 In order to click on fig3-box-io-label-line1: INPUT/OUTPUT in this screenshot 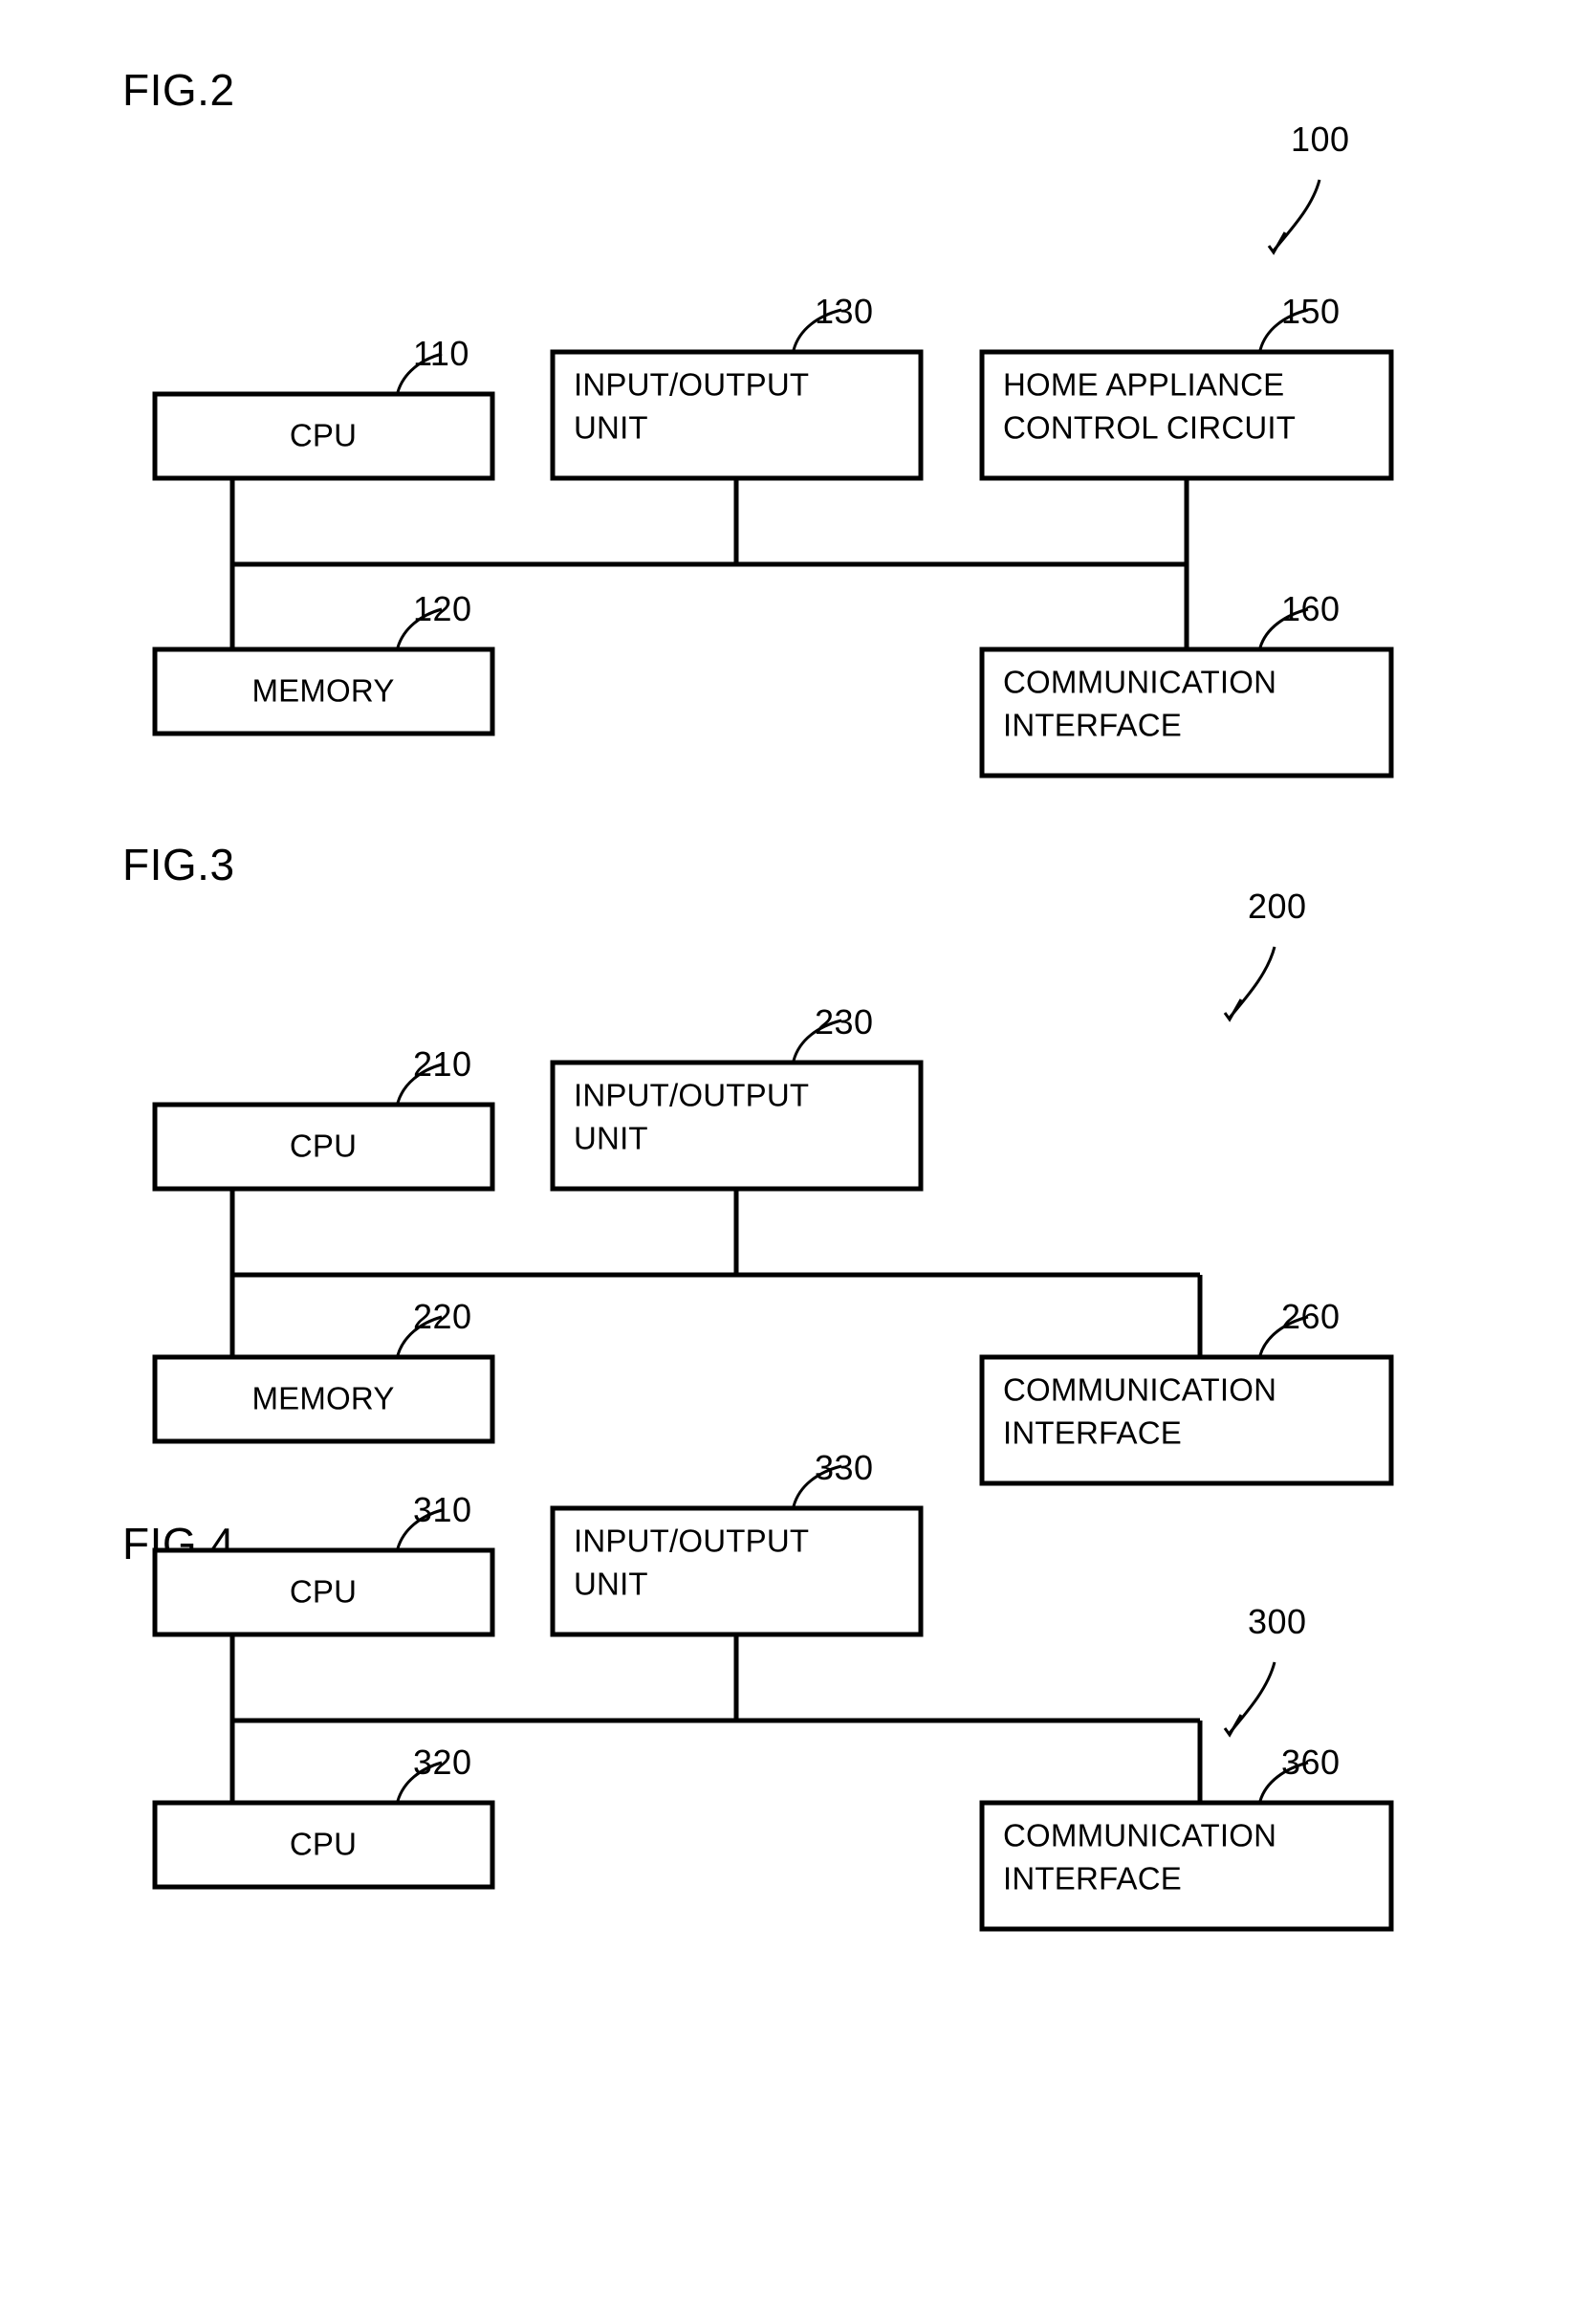, I will do `click(691, 1095)`.